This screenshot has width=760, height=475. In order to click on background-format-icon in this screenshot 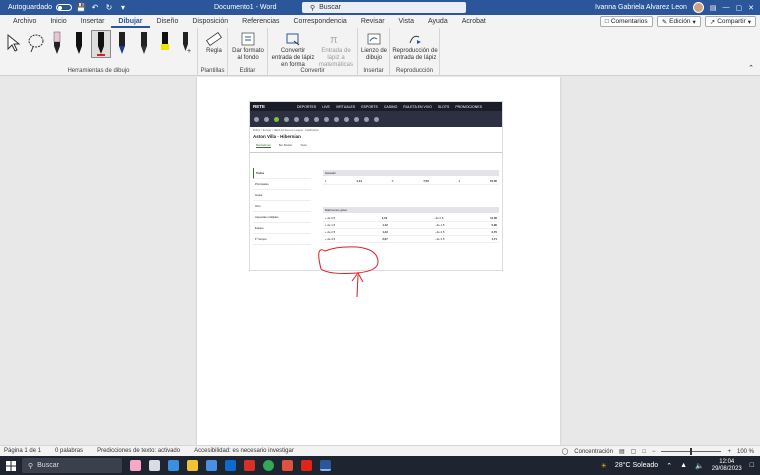, I will do `click(248, 39)`.